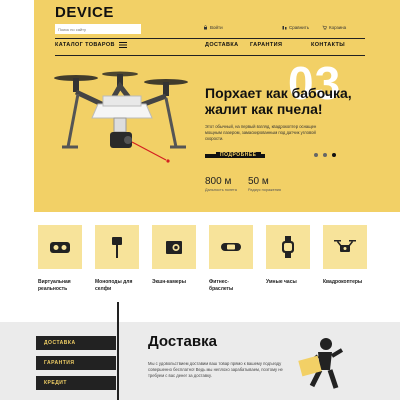  I want to click on compare-link: Сравнить, so click(295, 27).